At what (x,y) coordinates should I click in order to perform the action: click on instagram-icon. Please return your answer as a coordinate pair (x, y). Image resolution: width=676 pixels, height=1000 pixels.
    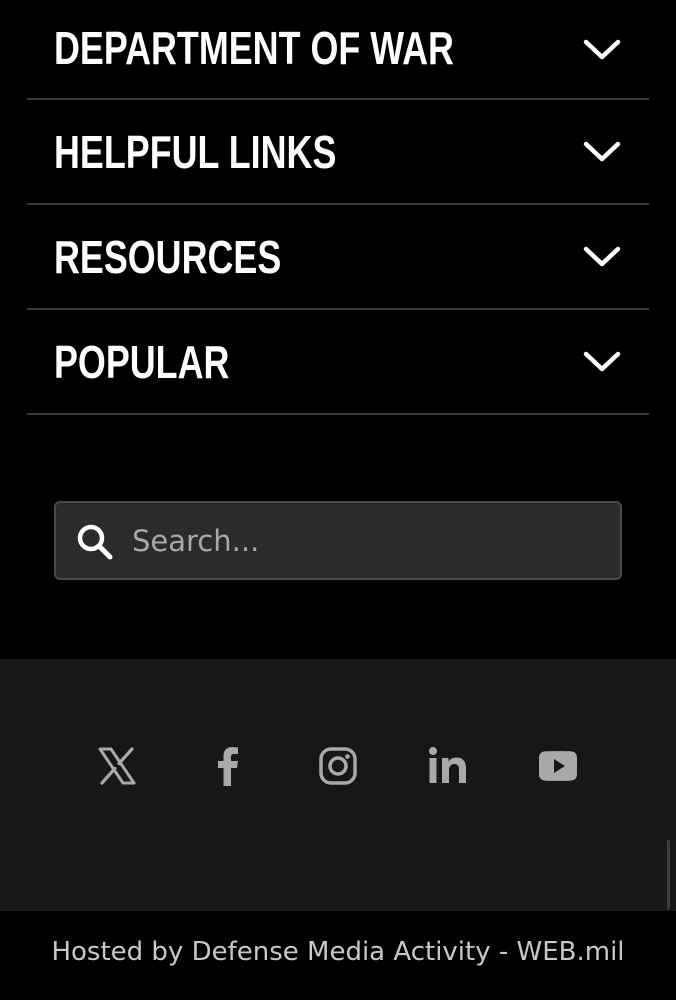
    Looking at the image, I should click on (338, 766).